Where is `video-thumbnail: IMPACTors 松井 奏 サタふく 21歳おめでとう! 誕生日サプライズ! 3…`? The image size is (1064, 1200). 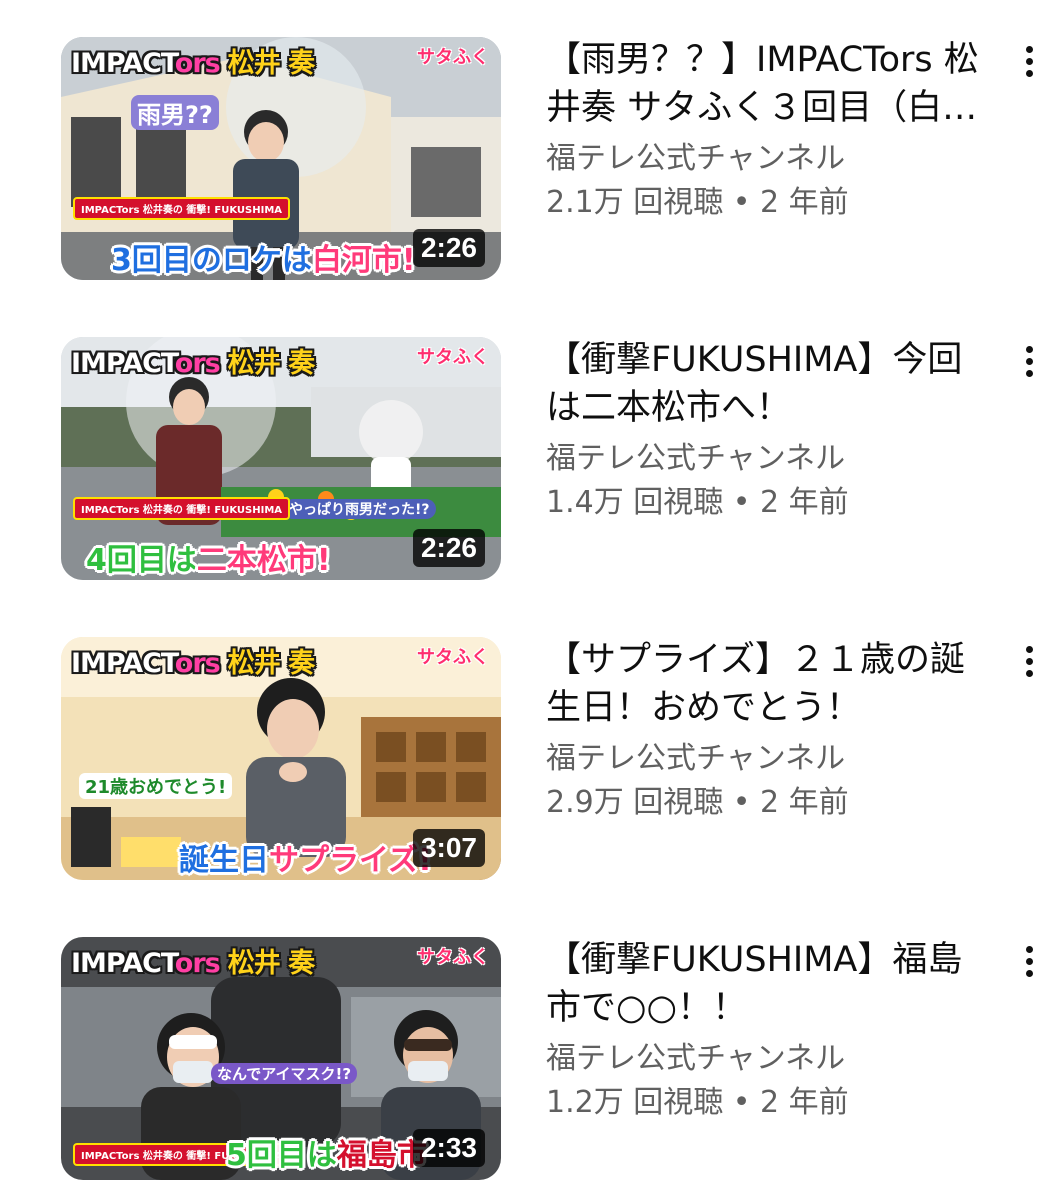 video-thumbnail: IMPACTors 松井 奏 サタふく 21歳おめでとう! 誕生日サプライズ! 3… is located at coordinates (281, 758).